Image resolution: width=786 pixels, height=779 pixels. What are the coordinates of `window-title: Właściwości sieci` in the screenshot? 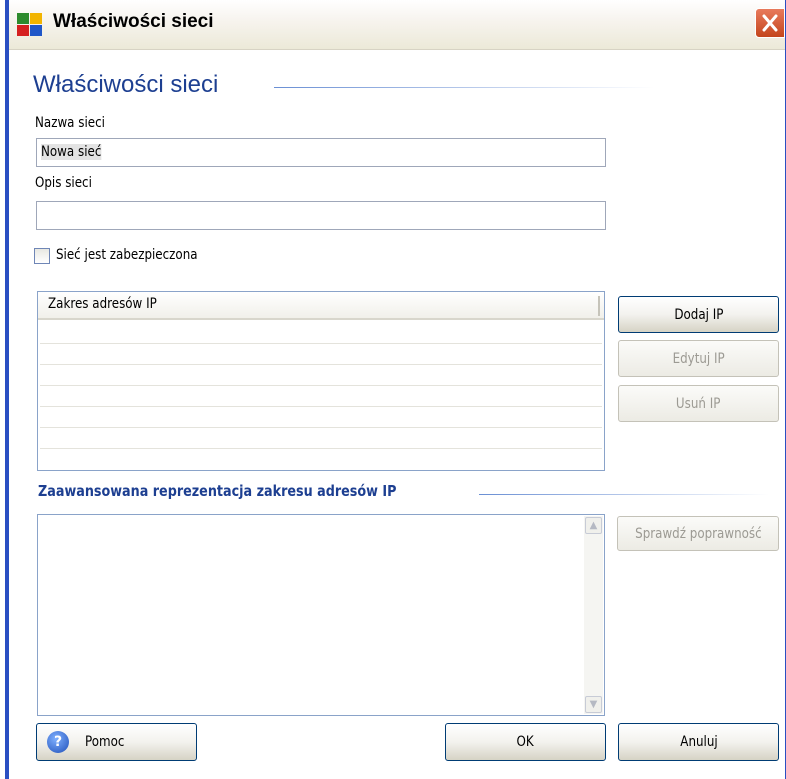 It's located at (133, 21).